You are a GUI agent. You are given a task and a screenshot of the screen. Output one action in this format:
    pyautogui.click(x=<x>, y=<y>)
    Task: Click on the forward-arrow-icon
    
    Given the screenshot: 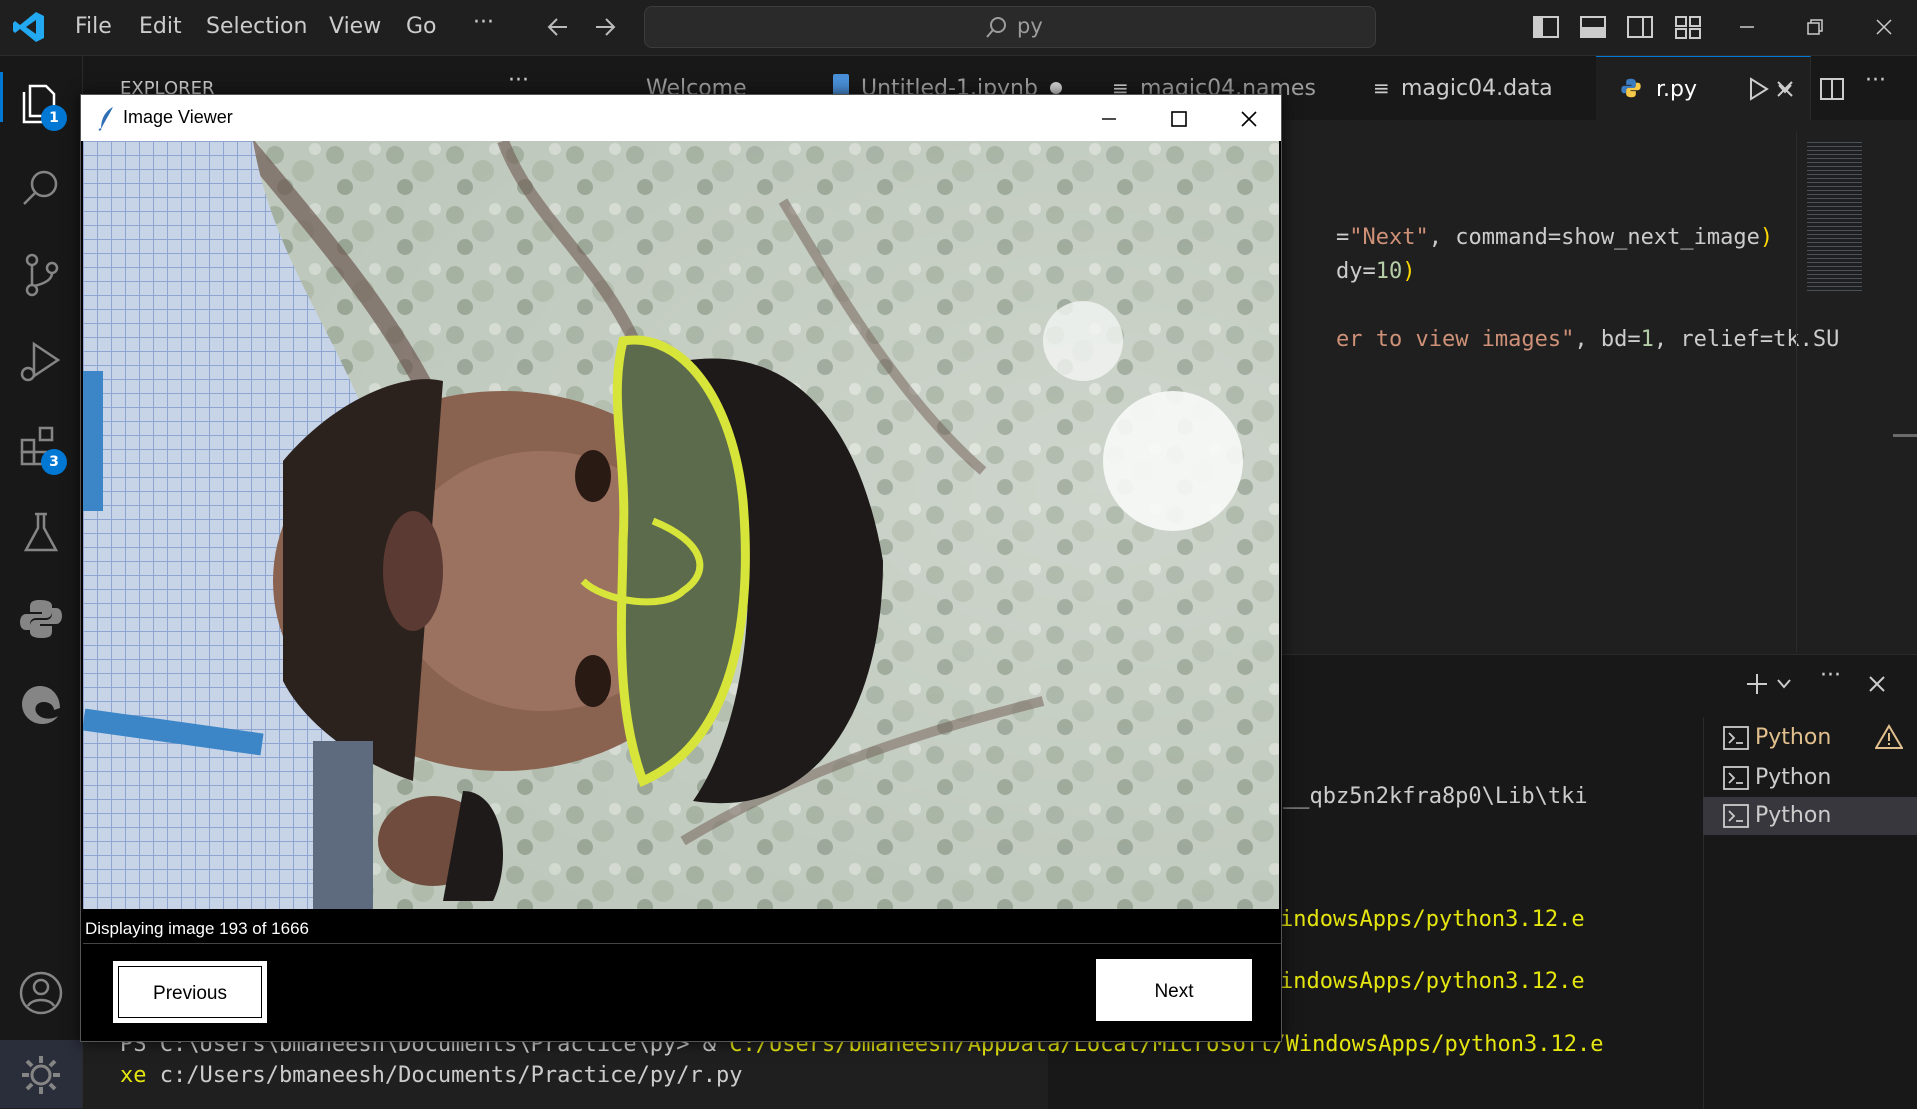 What is the action you would take?
    pyautogui.click(x=605, y=27)
    